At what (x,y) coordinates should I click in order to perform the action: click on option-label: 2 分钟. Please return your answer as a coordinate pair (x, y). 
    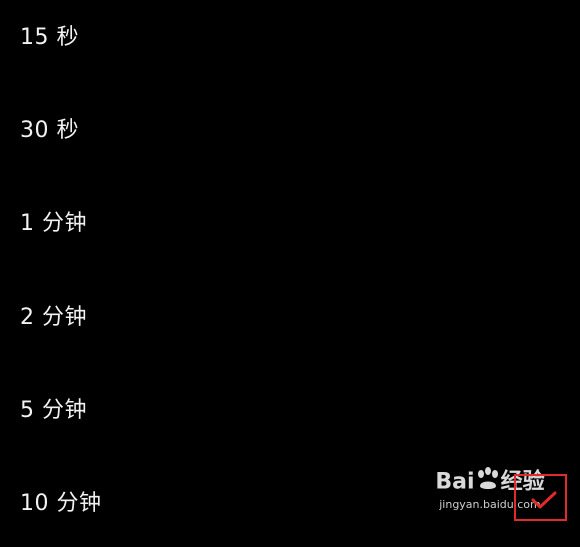
    Looking at the image, I should click on (53, 317).